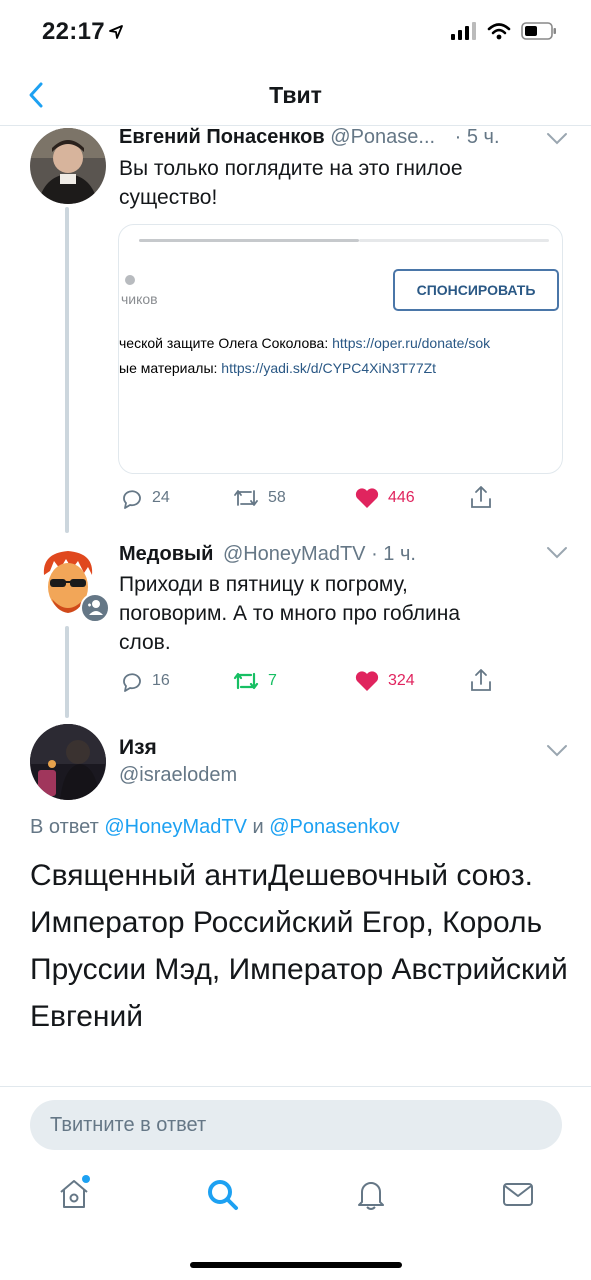 Image resolution: width=591 pixels, height=1280 pixels. I want to click on tweet-time: · 5 ч., so click(477, 137).